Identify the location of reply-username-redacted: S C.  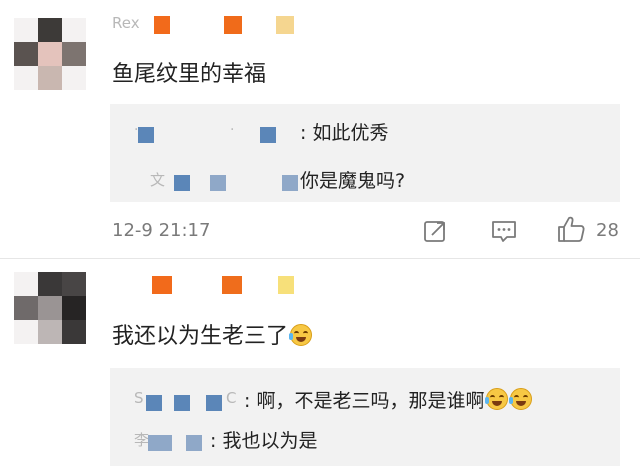
(189, 400).